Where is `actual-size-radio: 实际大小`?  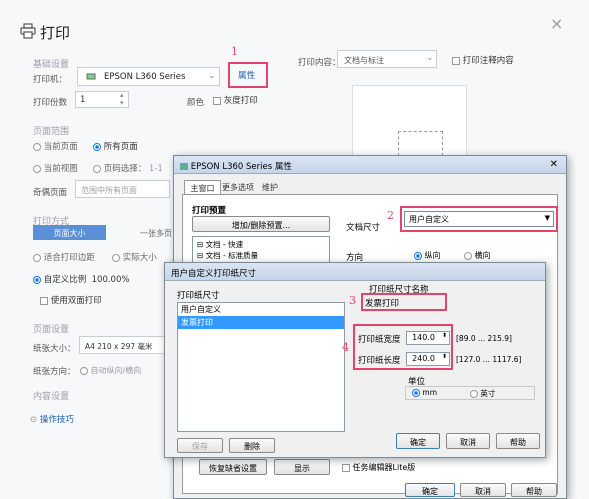 actual-size-radio: 实际大小 is located at coordinates (134, 257).